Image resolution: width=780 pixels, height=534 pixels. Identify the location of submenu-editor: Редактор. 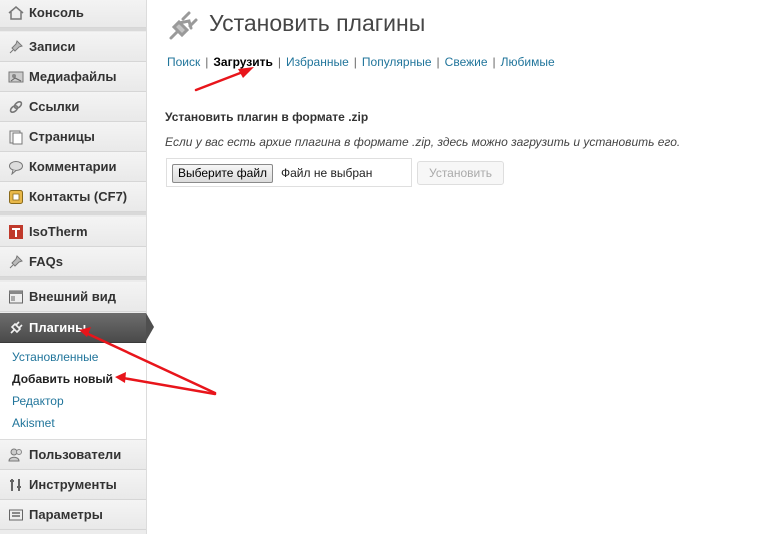
(38, 401).